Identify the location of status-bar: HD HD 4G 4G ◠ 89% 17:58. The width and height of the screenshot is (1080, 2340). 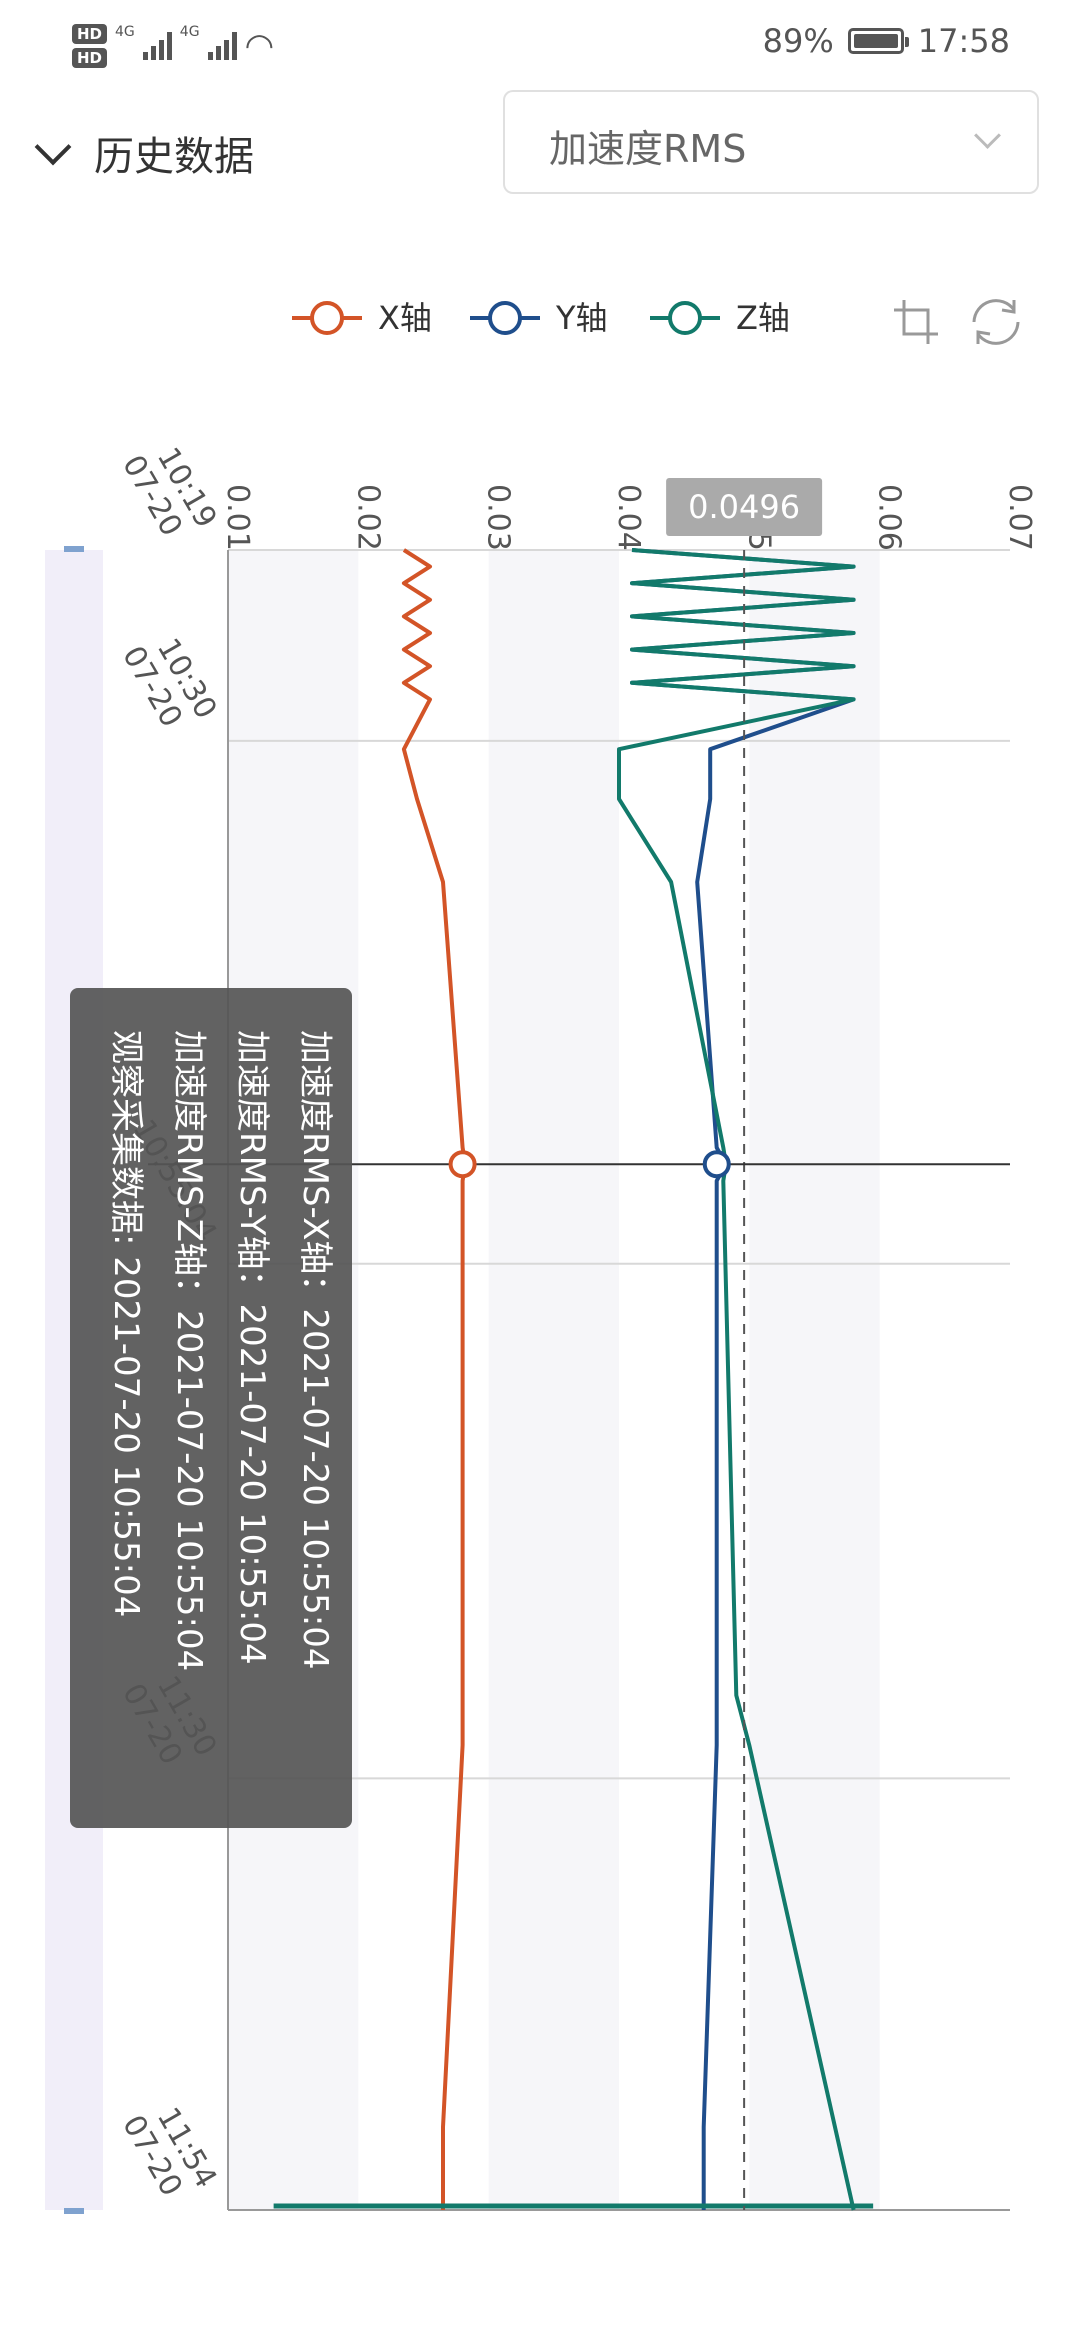
(540, 44).